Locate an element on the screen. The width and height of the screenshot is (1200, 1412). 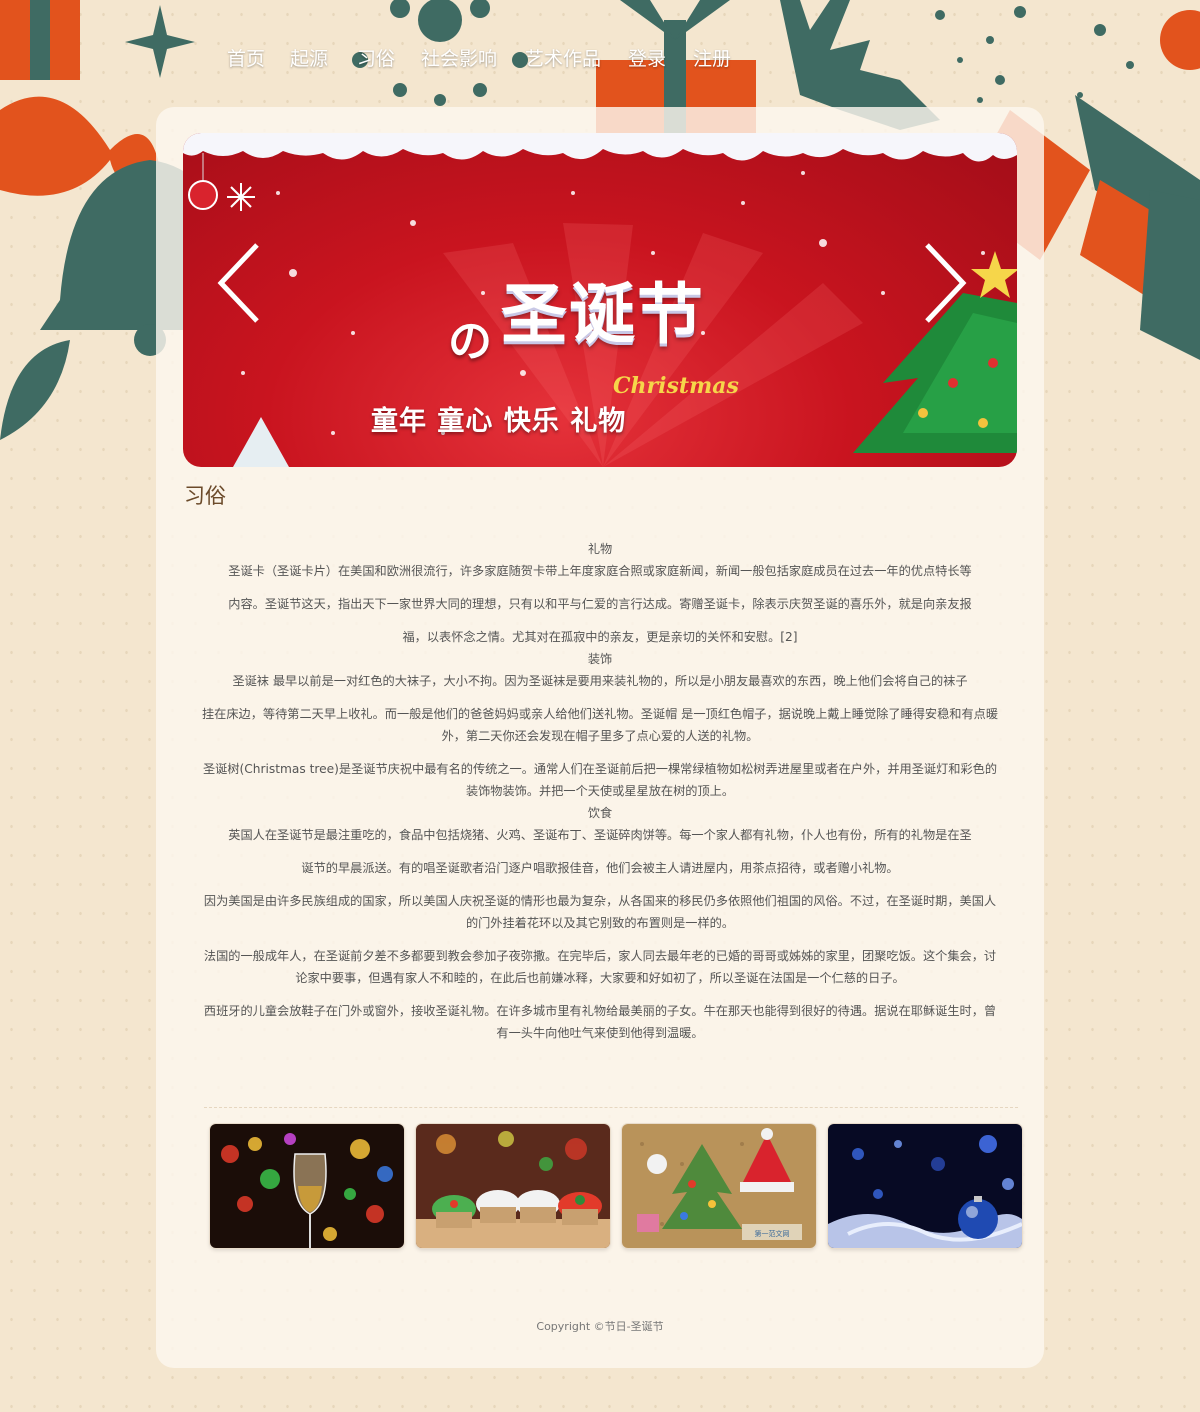
nav-item-origin: 起源 is located at coordinates (309, 57).